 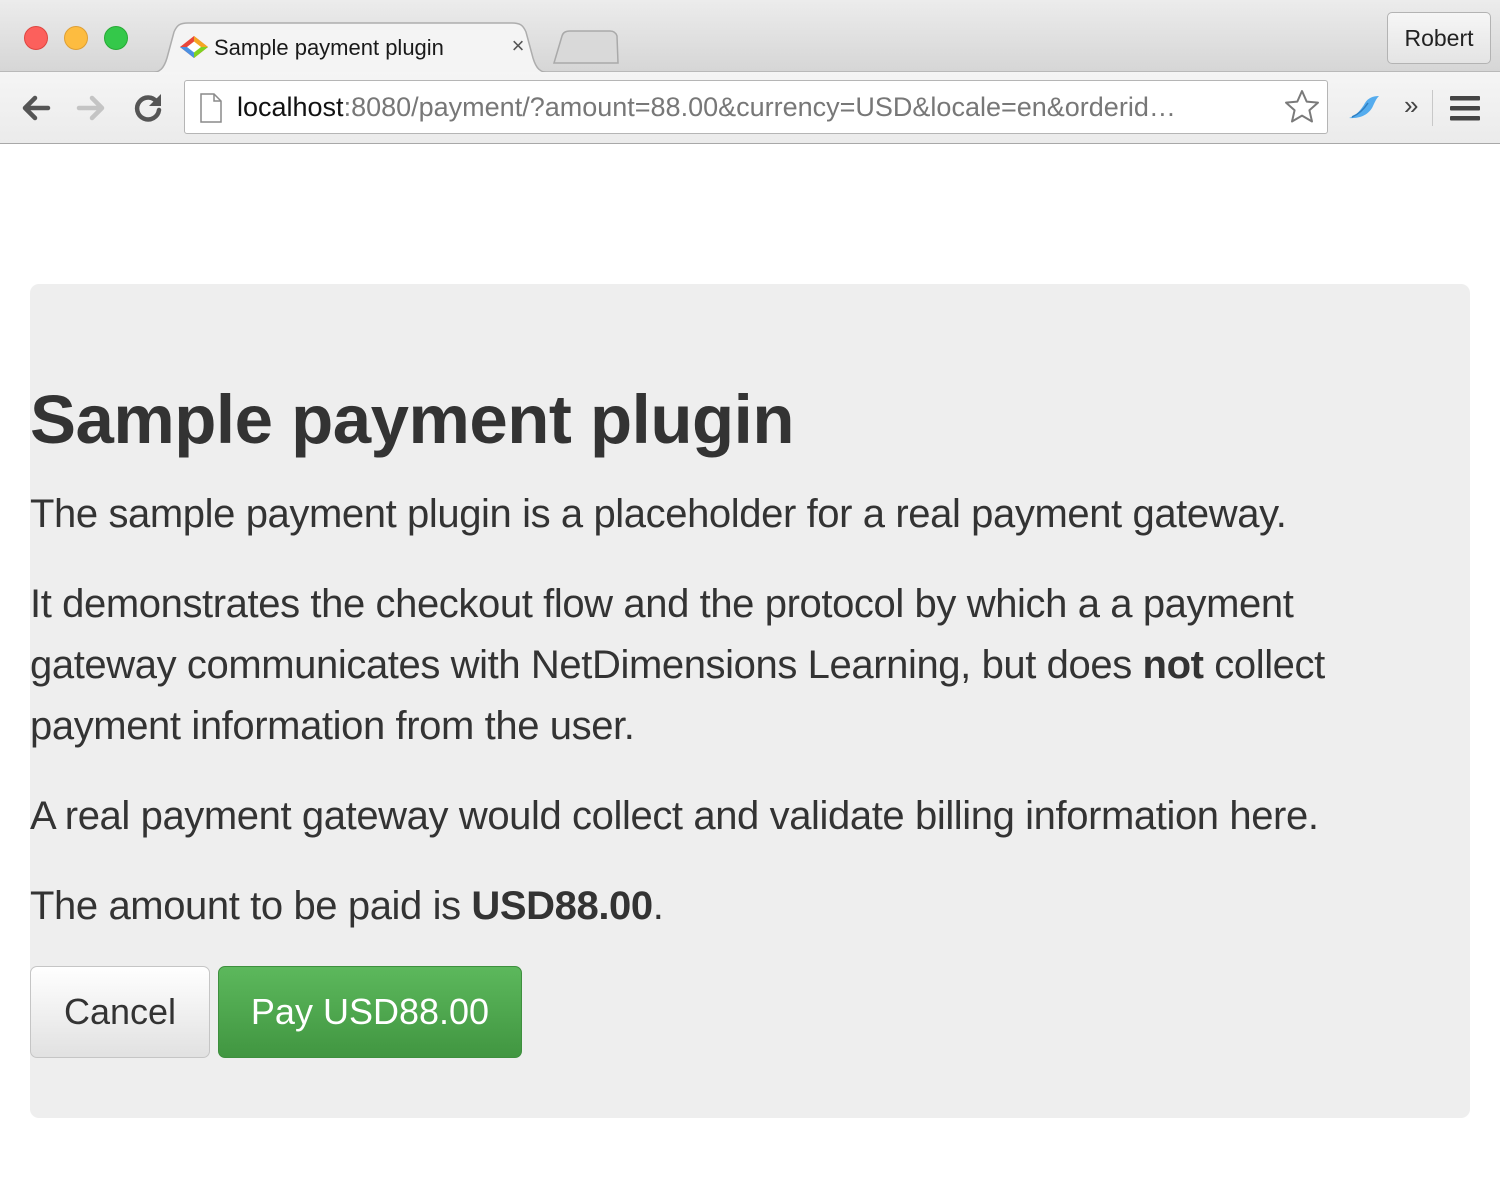 I want to click on hamburger-menu-icon, so click(x=1465, y=108).